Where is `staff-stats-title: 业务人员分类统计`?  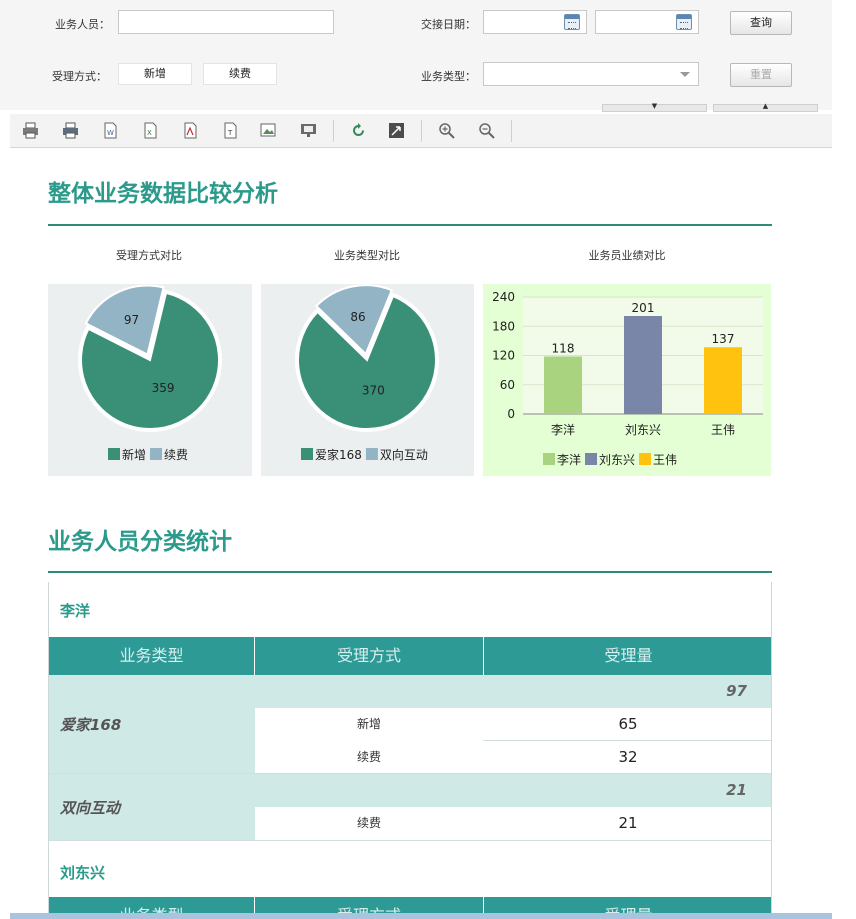 staff-stats-title: 业务人员分类统计 is located at coordinates (140, 542).